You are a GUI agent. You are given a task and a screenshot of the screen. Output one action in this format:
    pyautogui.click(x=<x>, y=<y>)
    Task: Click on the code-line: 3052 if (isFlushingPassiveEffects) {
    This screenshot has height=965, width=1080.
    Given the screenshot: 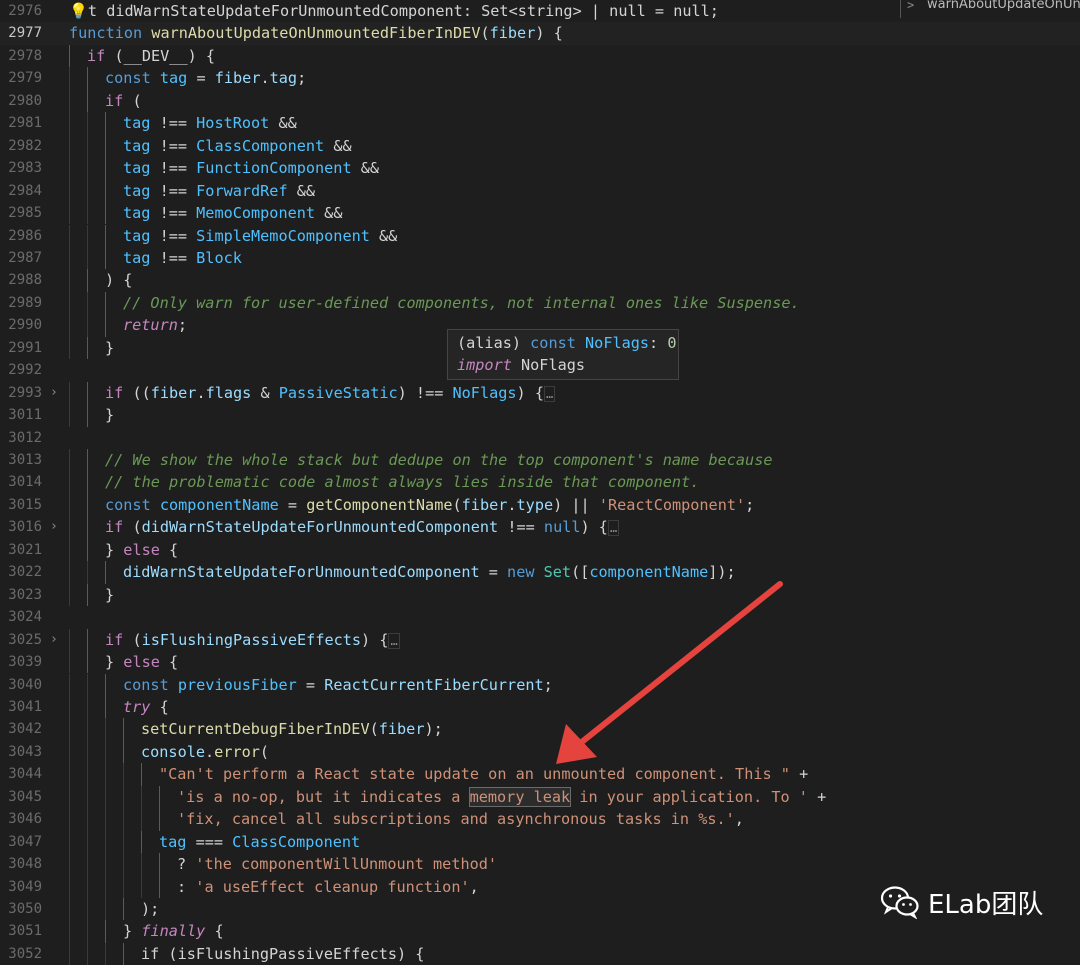 What is the action you would take?
    pyautogui.click(x=540, y=953)
    